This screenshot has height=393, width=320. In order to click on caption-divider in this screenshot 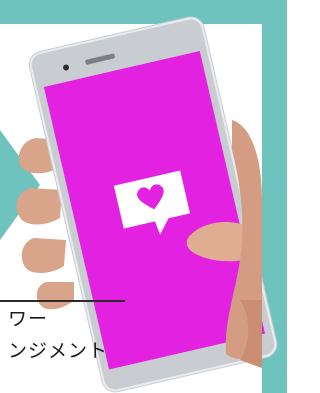, I will do `click(62, 301)`.